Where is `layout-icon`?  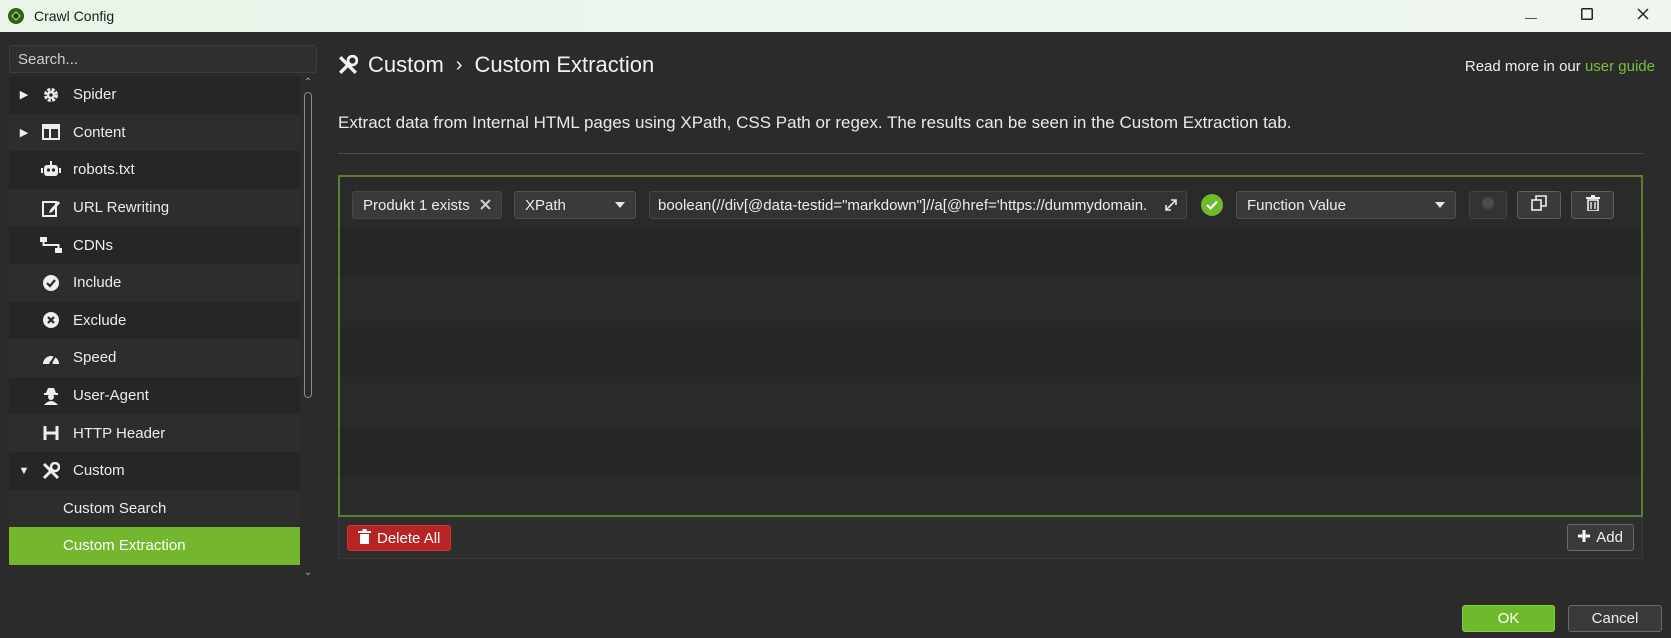
layout-icon is located at coordinates (51, 132).